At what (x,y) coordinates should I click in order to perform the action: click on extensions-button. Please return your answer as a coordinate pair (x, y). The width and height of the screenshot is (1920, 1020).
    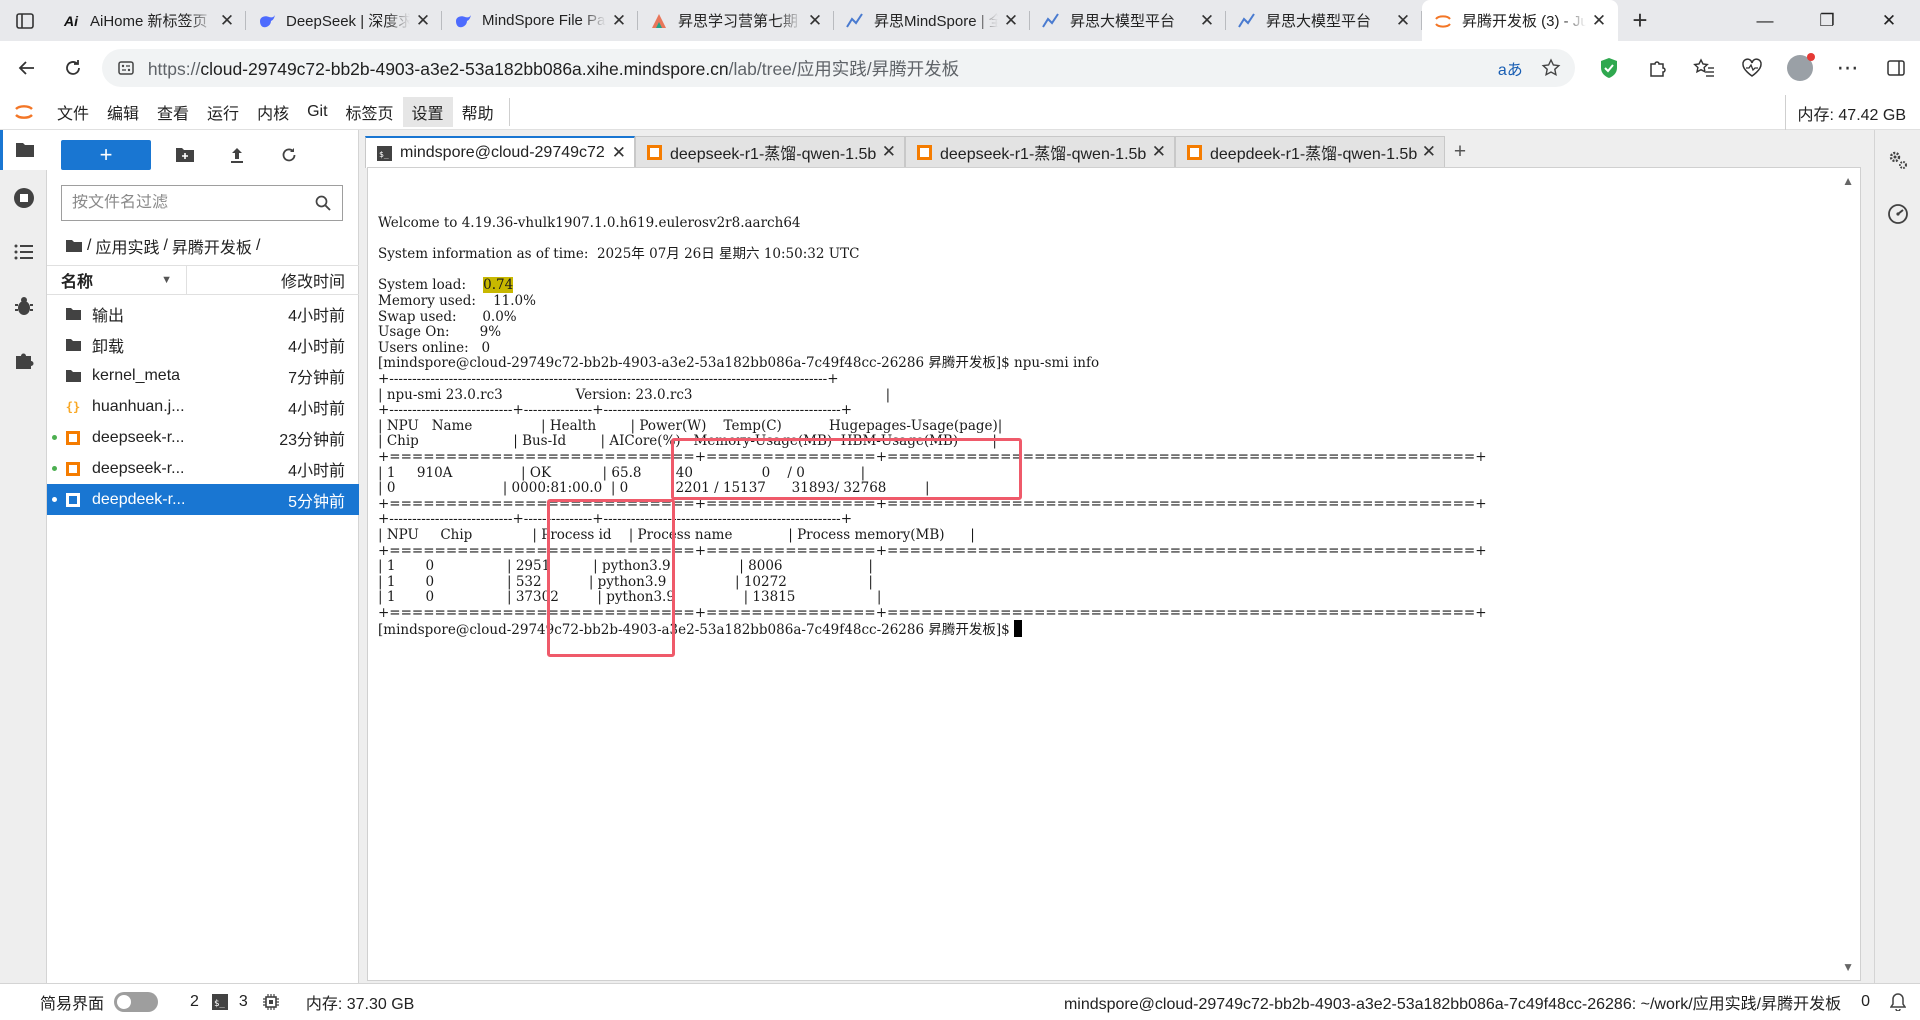
    Looking at the image, I should click on (1657, 68).